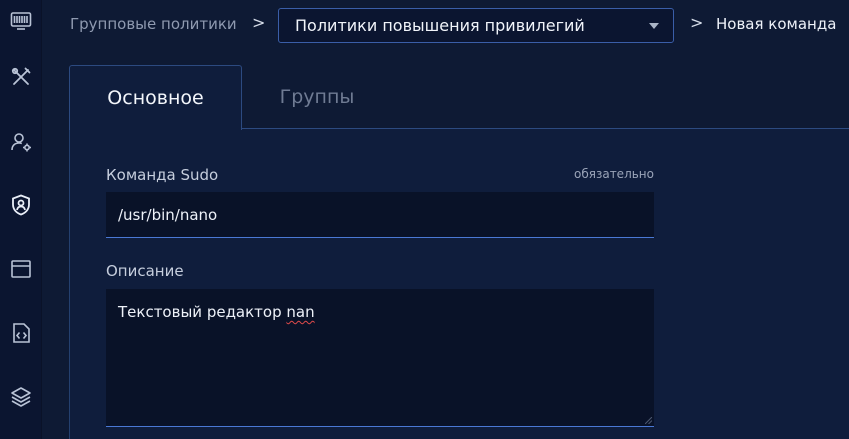  I want to click on description-label: Описание, so click(145, 271).